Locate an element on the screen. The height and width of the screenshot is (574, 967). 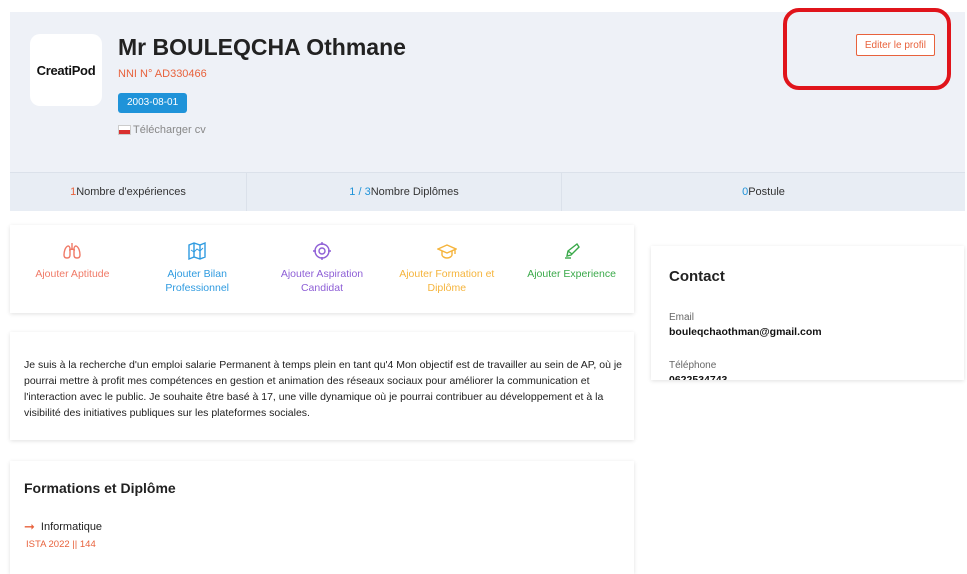
stat-experiences: 1 Nombre d'expériences is located at coordinates (128, 192).